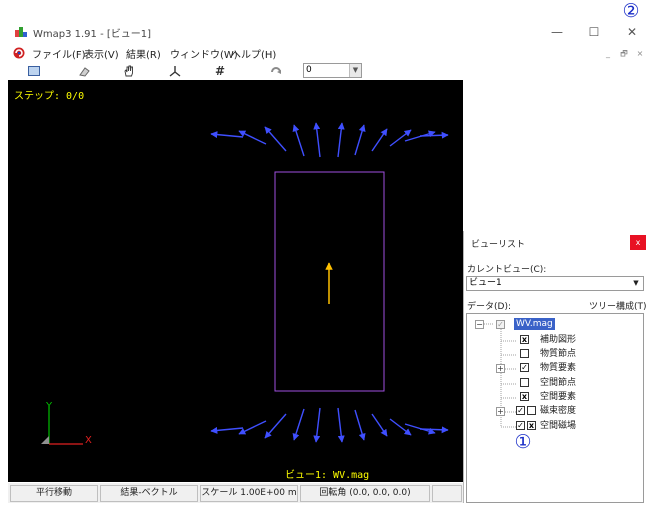 This screenshot has height=512, width=656. I want to click on view-list-title: ビューリスト, so click(498, 245).